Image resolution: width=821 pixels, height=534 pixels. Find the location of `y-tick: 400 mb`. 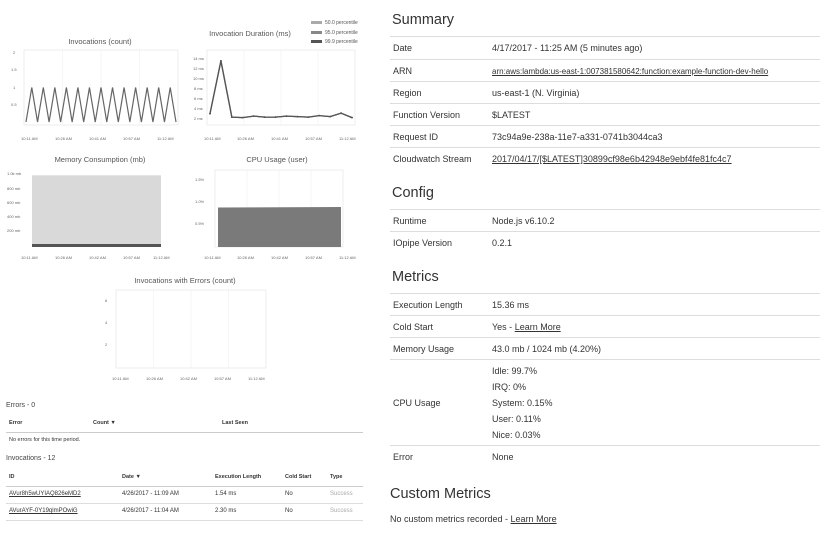

y-tick: 400 mb is located at coordinates (14, 216).